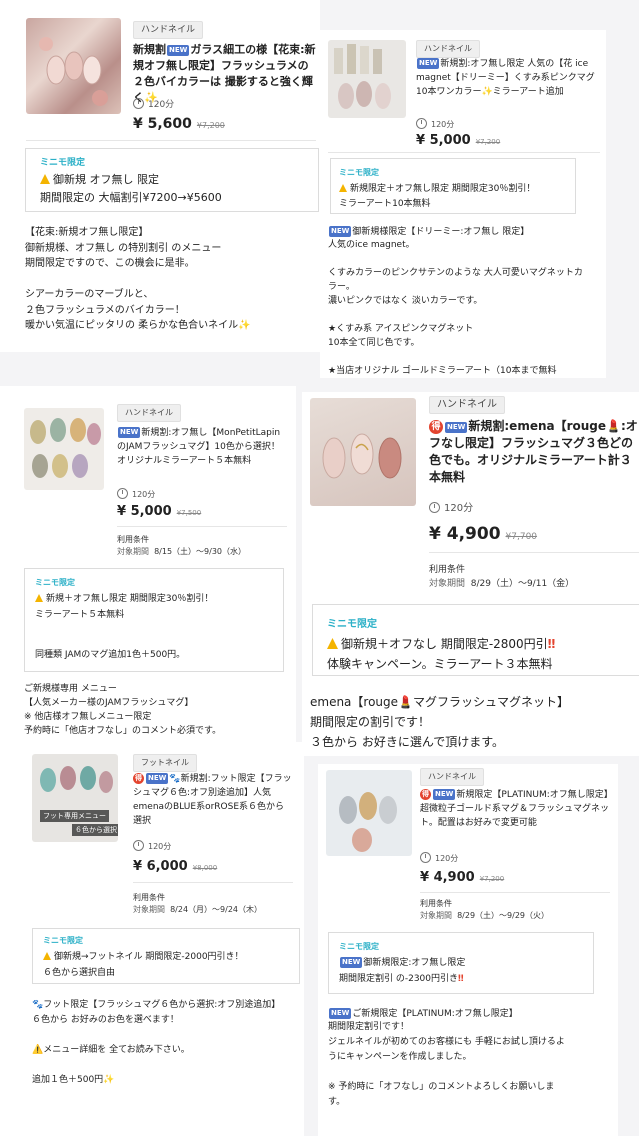 The width and height of the screenshot is (639, 1136). What do you see at coordinates (482, 64) in the screenshot?
I see `title-prefix: 新規割:オフ無し限定` at bounding box center [482, 64].